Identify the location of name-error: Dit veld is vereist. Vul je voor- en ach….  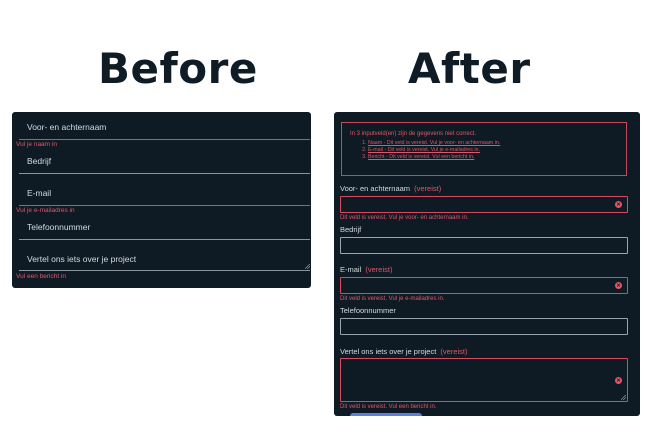
(404, 218).